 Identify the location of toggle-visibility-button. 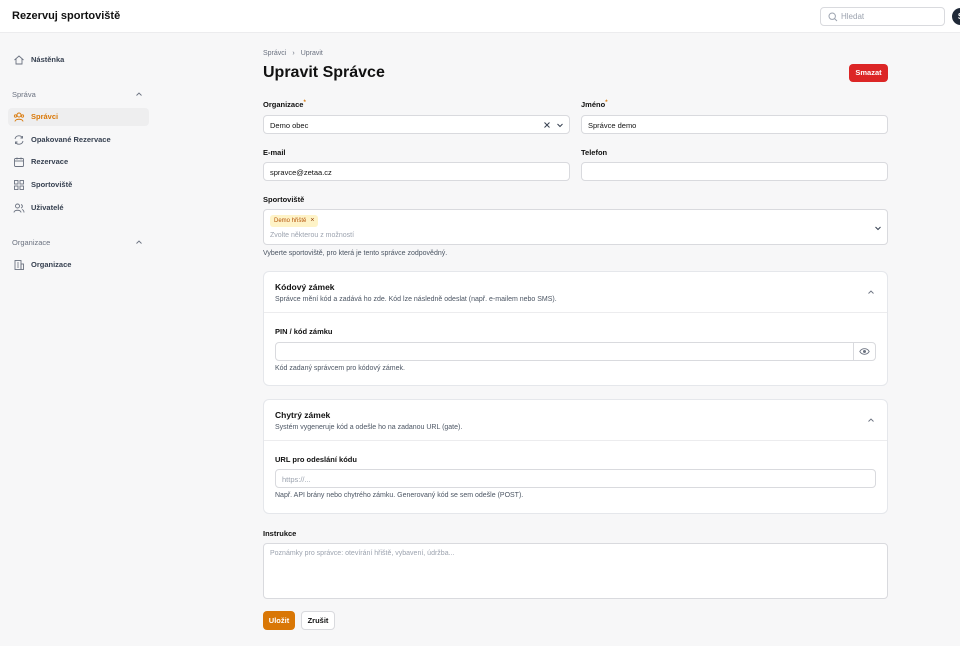
(864, 351).